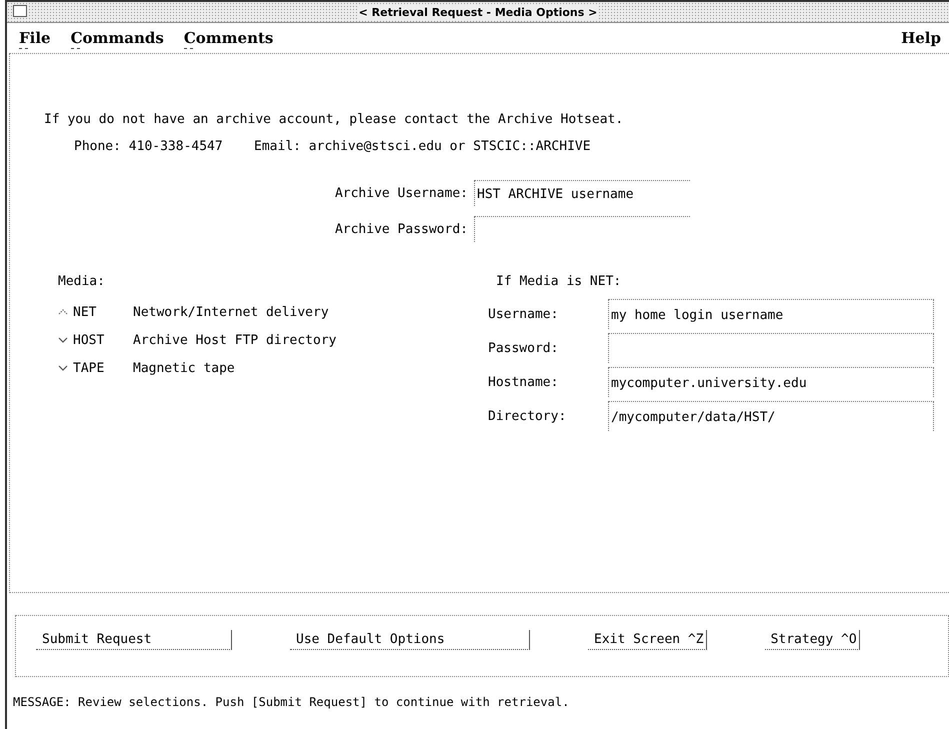  Describe the element at coordinates (771, 382) in the screenshot. I see `input-field: mycomputer.university.edu` at that location.